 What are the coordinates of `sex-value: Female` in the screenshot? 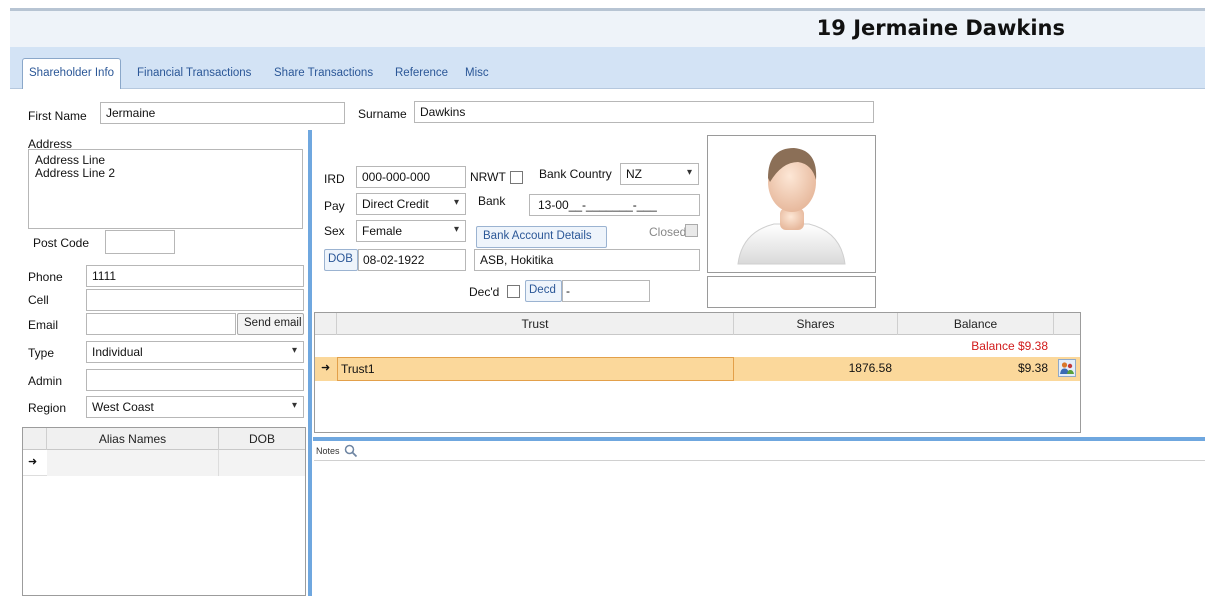 It's located at (382, 231).